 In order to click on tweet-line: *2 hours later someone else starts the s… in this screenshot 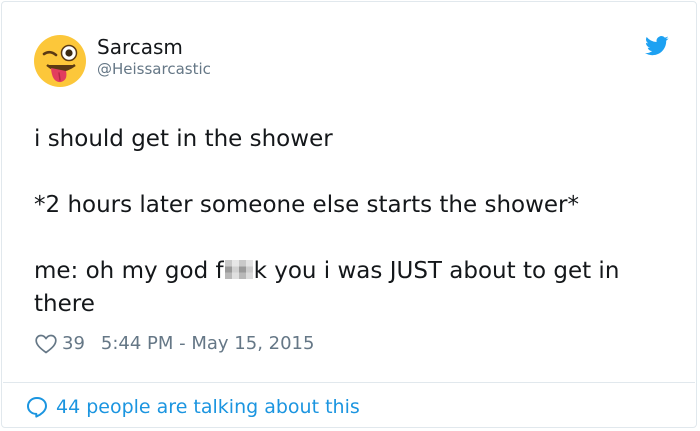, I will do `click(307, 205)`.